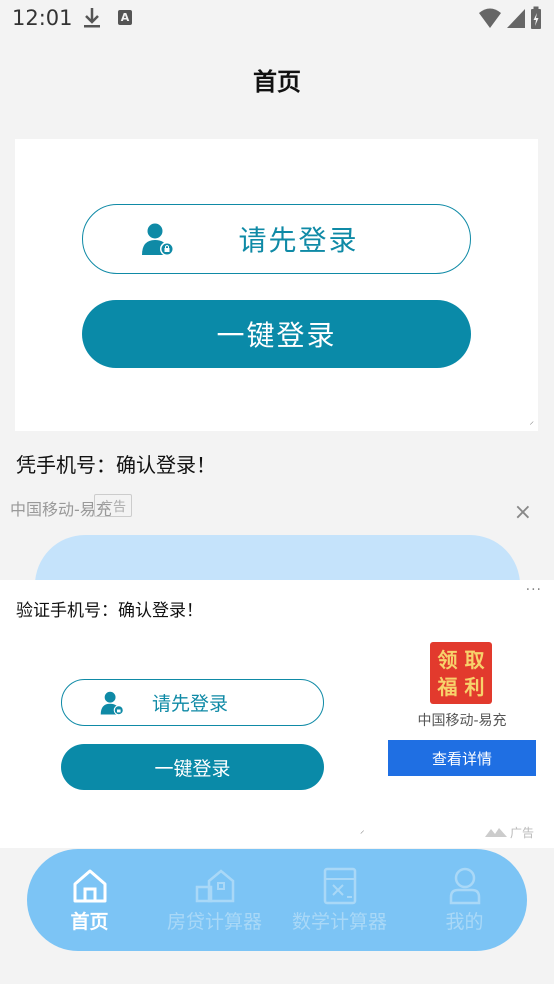  I want to click on advertiser-name: 中国移动-易充, so click(462, 721).